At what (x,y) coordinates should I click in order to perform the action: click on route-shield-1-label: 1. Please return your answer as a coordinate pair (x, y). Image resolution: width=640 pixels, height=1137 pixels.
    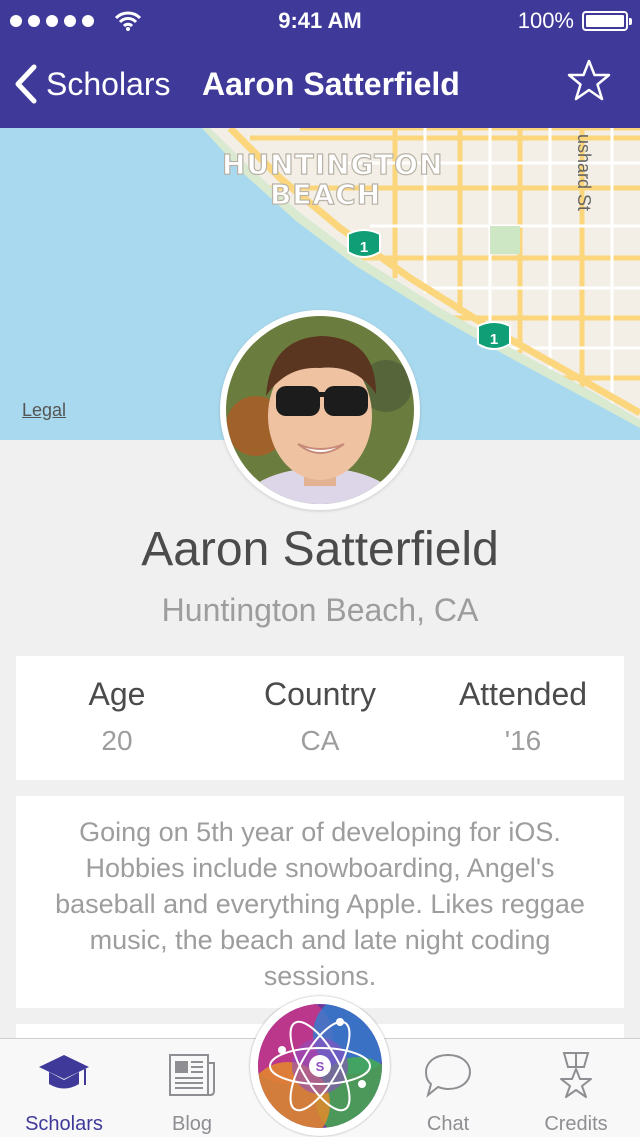
    Looking at the image, I should click on (364, 247).